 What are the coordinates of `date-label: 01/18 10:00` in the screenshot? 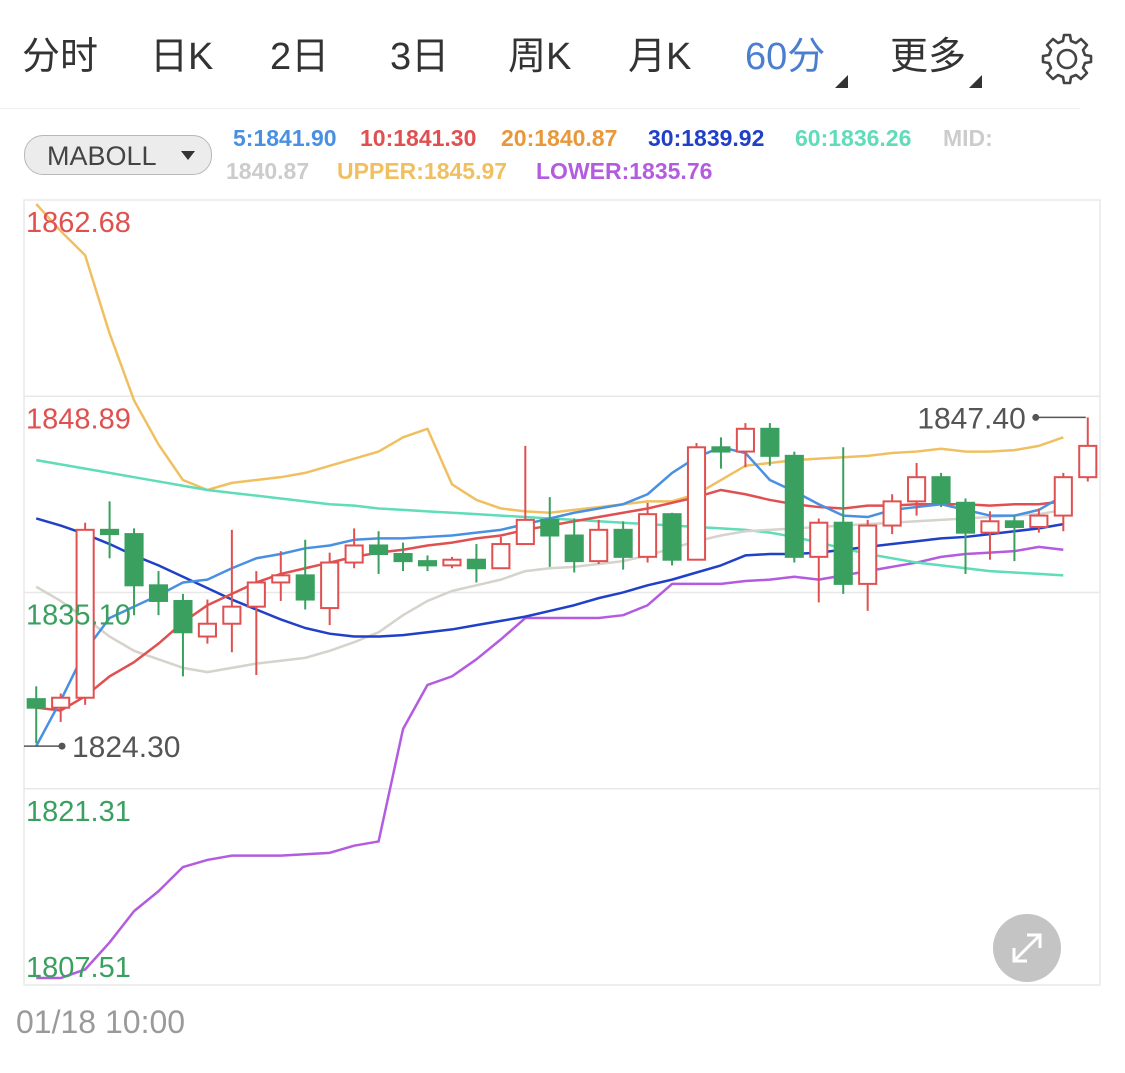 It's located at (101, 1022).